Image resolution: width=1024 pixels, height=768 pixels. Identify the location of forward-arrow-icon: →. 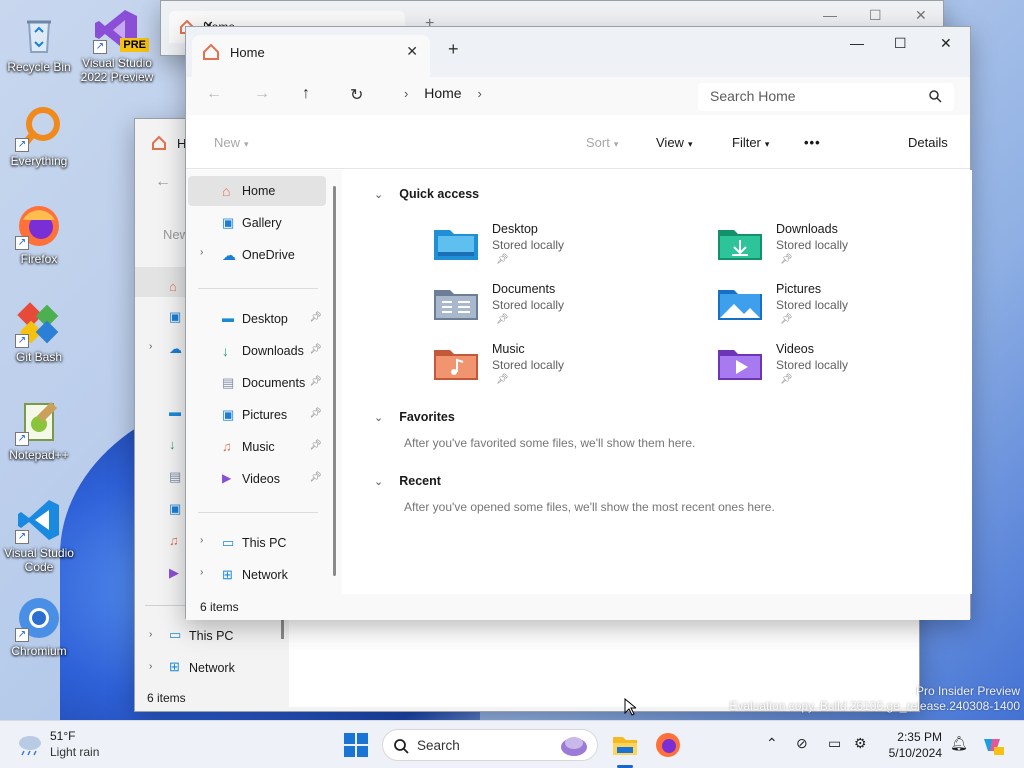
(262, 94).